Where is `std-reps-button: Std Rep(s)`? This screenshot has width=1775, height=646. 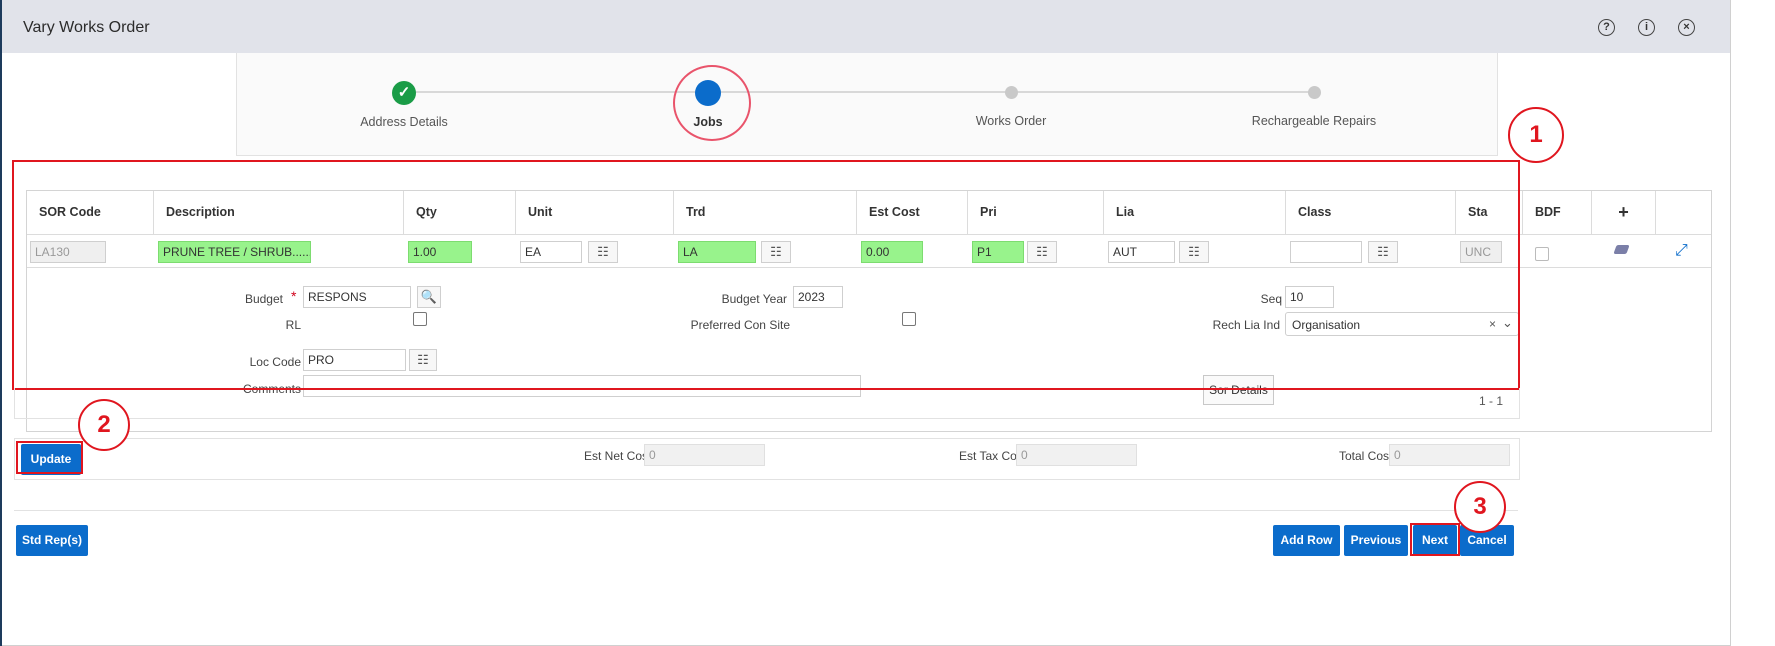
std-reps-button: Std Rep(s) is located at coordinates (52, 540).